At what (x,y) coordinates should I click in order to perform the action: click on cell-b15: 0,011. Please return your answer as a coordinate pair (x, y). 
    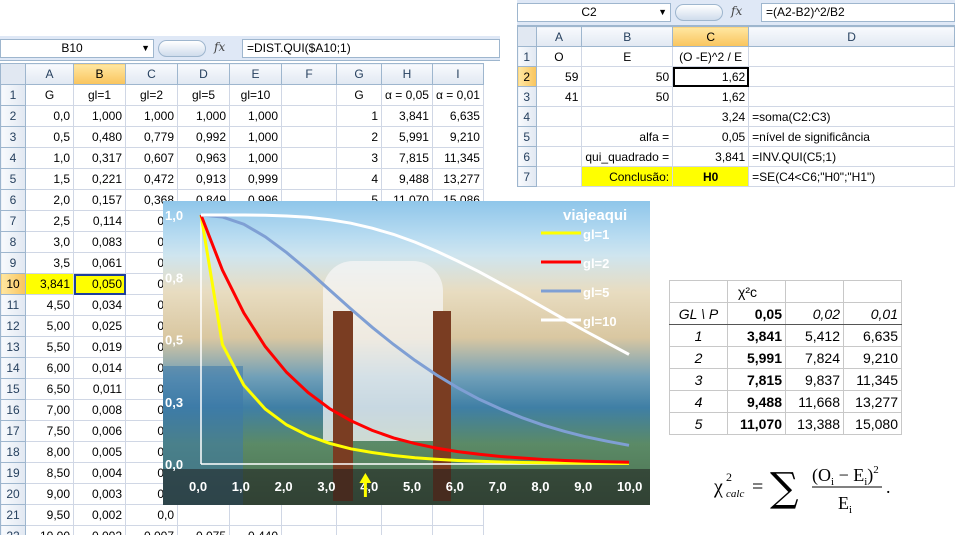
    Looking at the image, I should click on (99, 389).